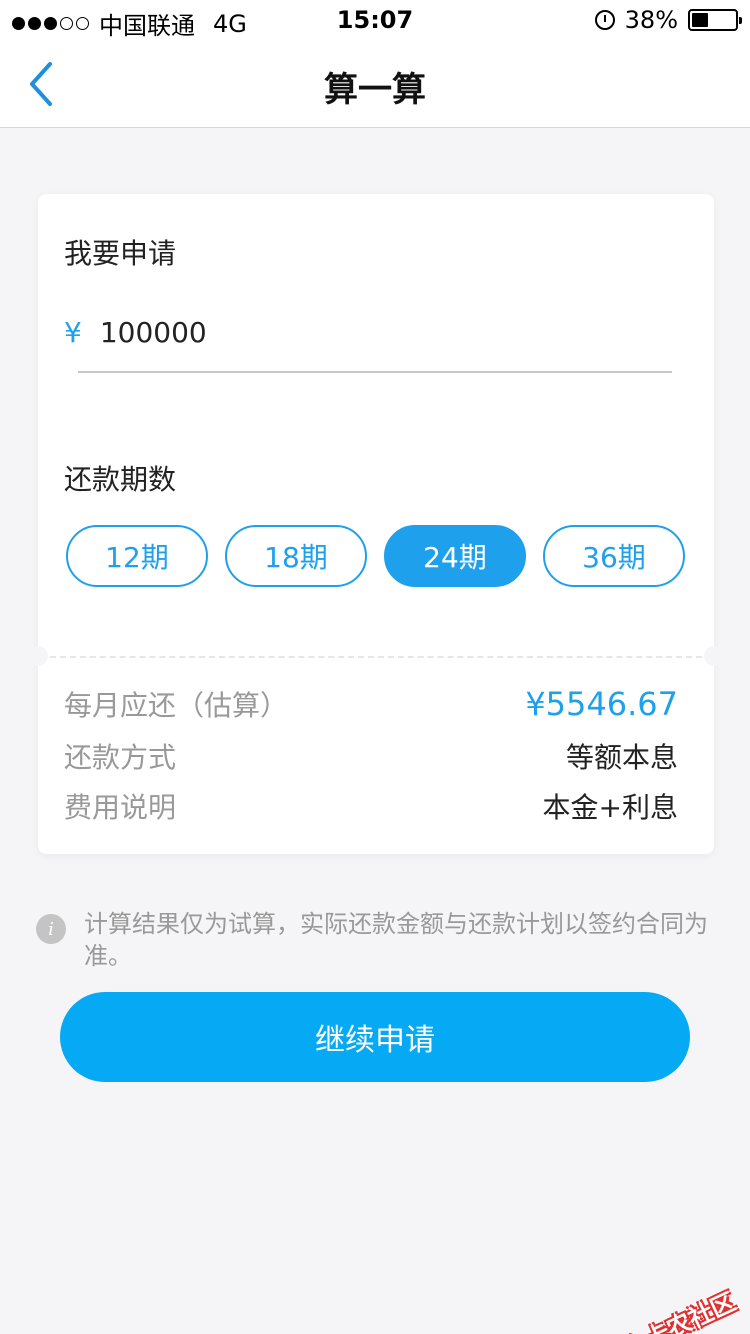 The height and width of the screenshot is (1334, 750). What do you see at coordinates (120, 253) in the screenshot?
I see `apply-label: 我要申请` at bounding box center [120, 253].